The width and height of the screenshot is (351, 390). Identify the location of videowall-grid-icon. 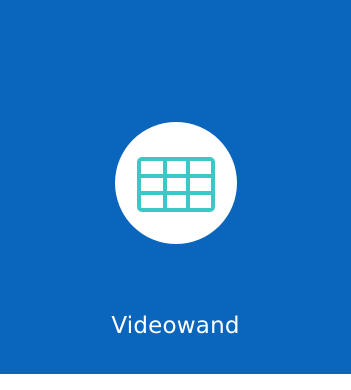
(176, 184).